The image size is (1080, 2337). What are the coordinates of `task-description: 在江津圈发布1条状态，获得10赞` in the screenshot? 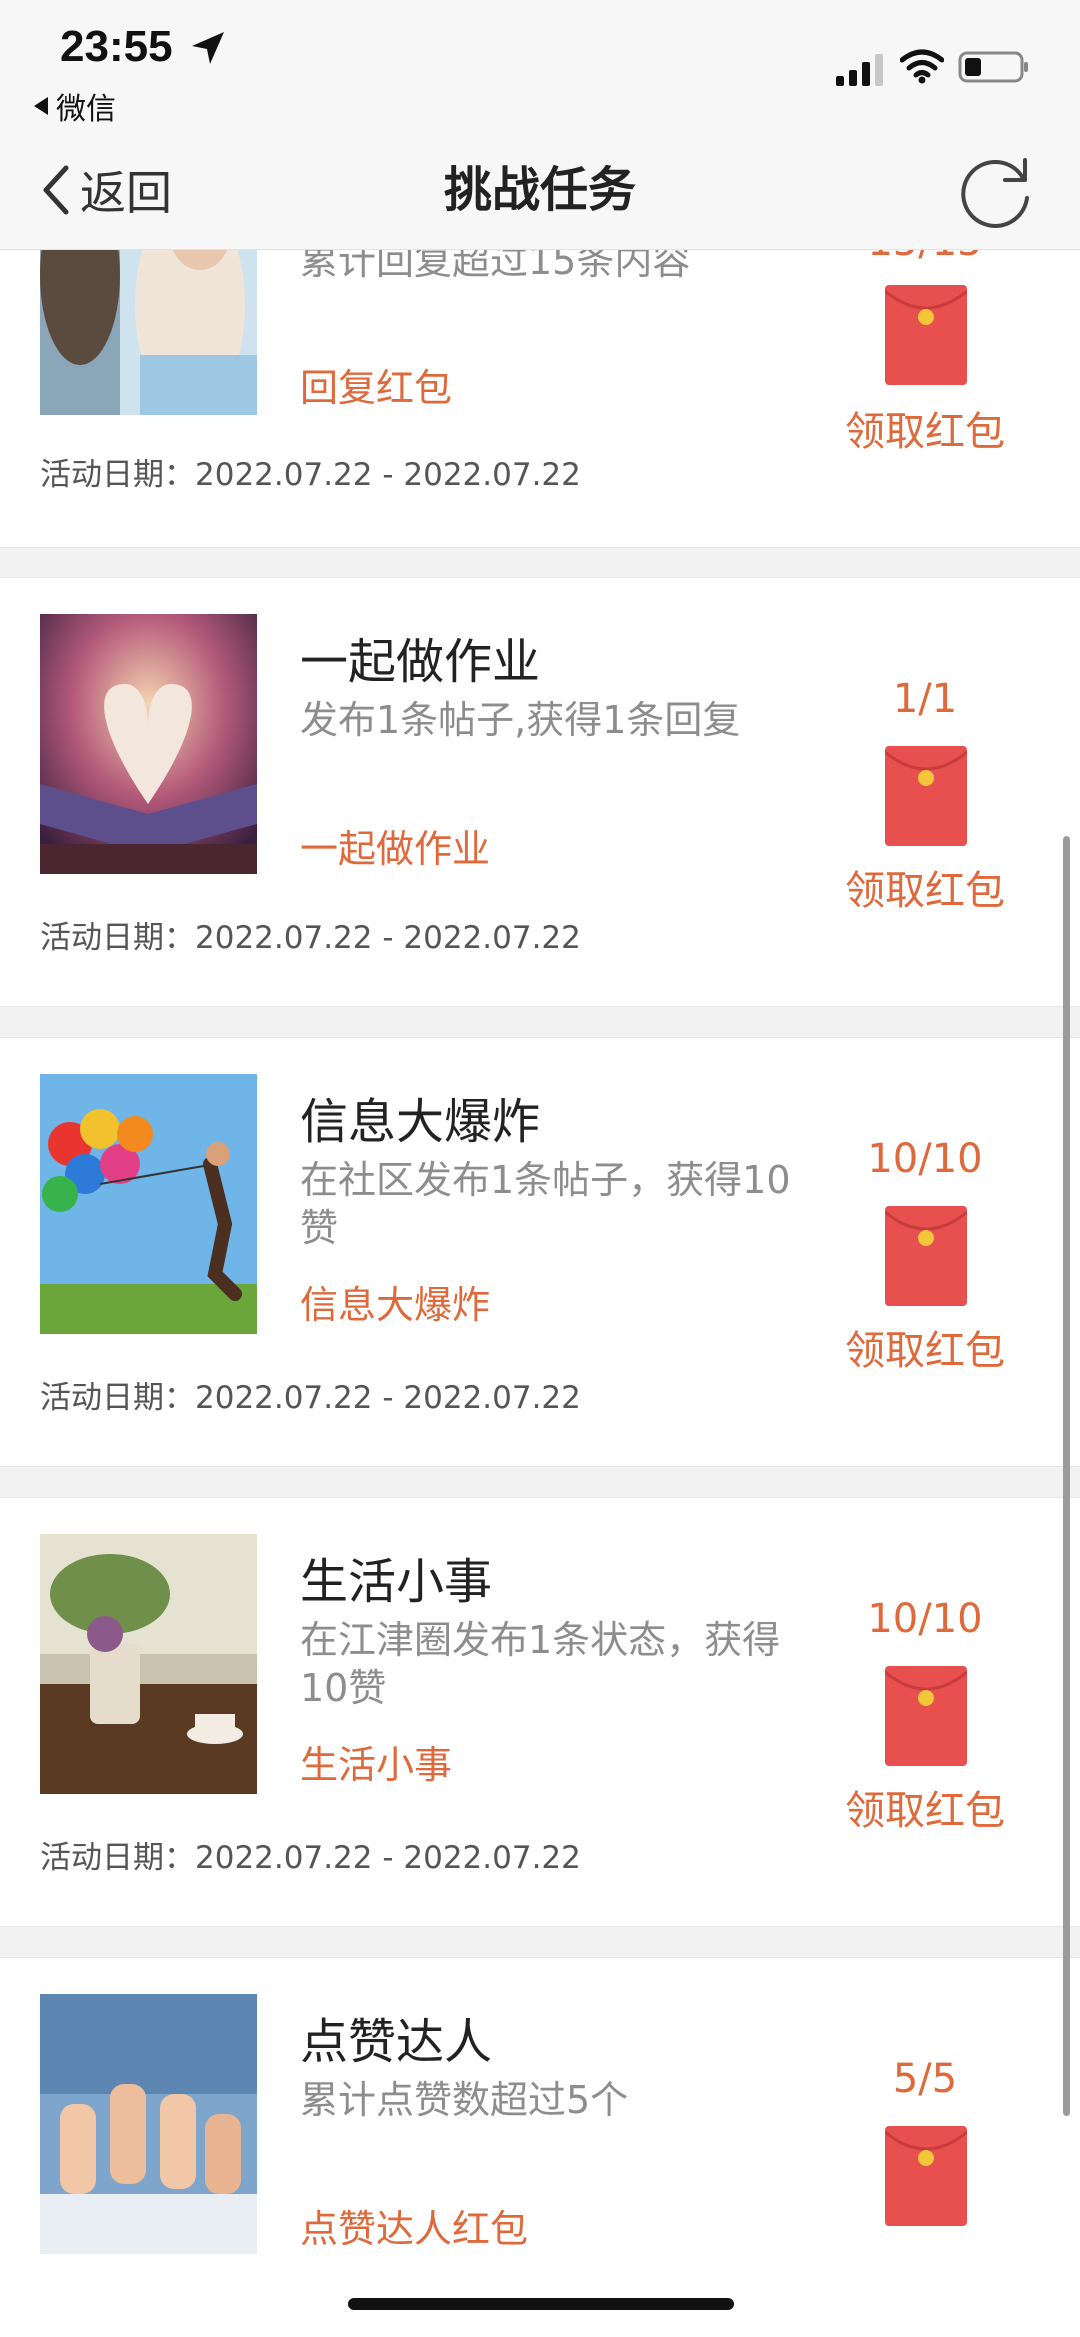 It's located at (540, 1664).